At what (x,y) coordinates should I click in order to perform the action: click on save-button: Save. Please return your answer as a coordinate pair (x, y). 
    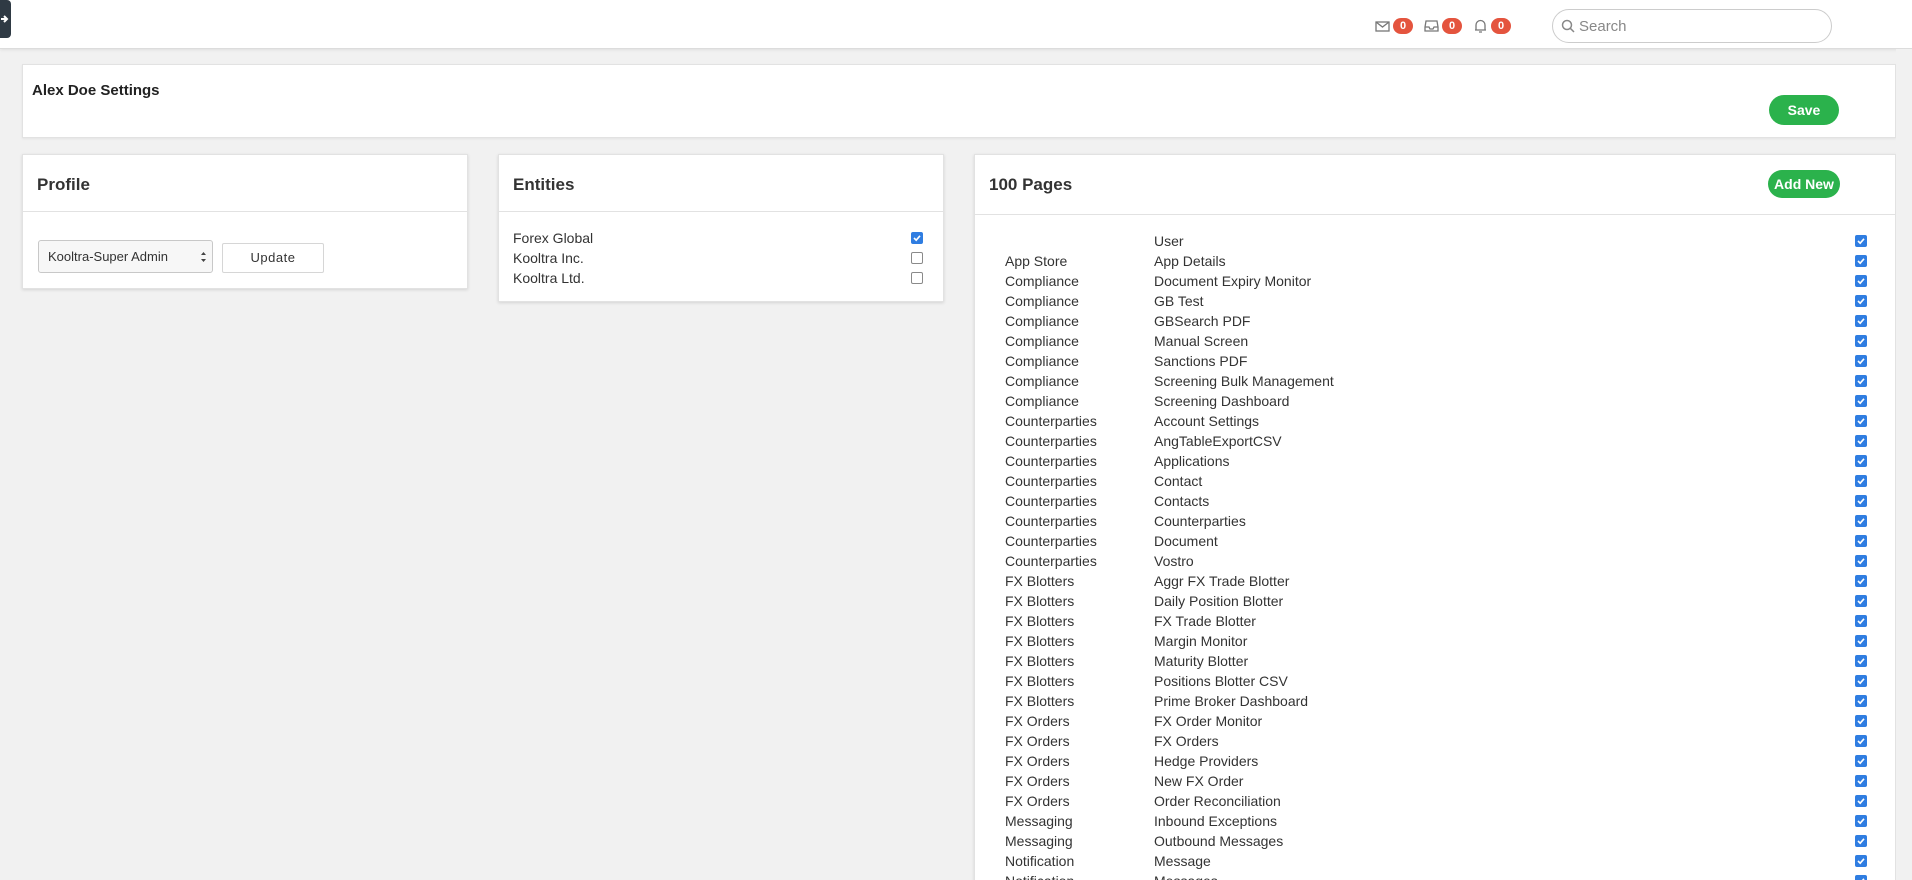
    Looking at the image, I should click on (1804, 110).